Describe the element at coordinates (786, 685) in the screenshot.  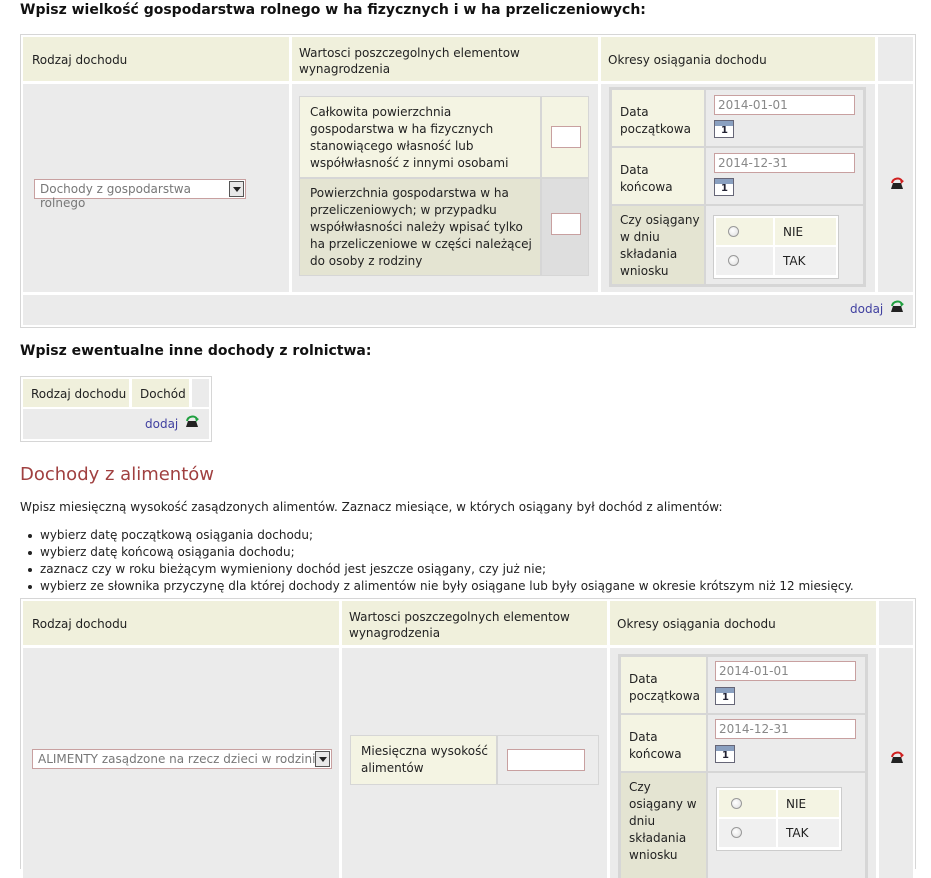
I see `date-start-value-cell: 2014-01-01 1` at that location.